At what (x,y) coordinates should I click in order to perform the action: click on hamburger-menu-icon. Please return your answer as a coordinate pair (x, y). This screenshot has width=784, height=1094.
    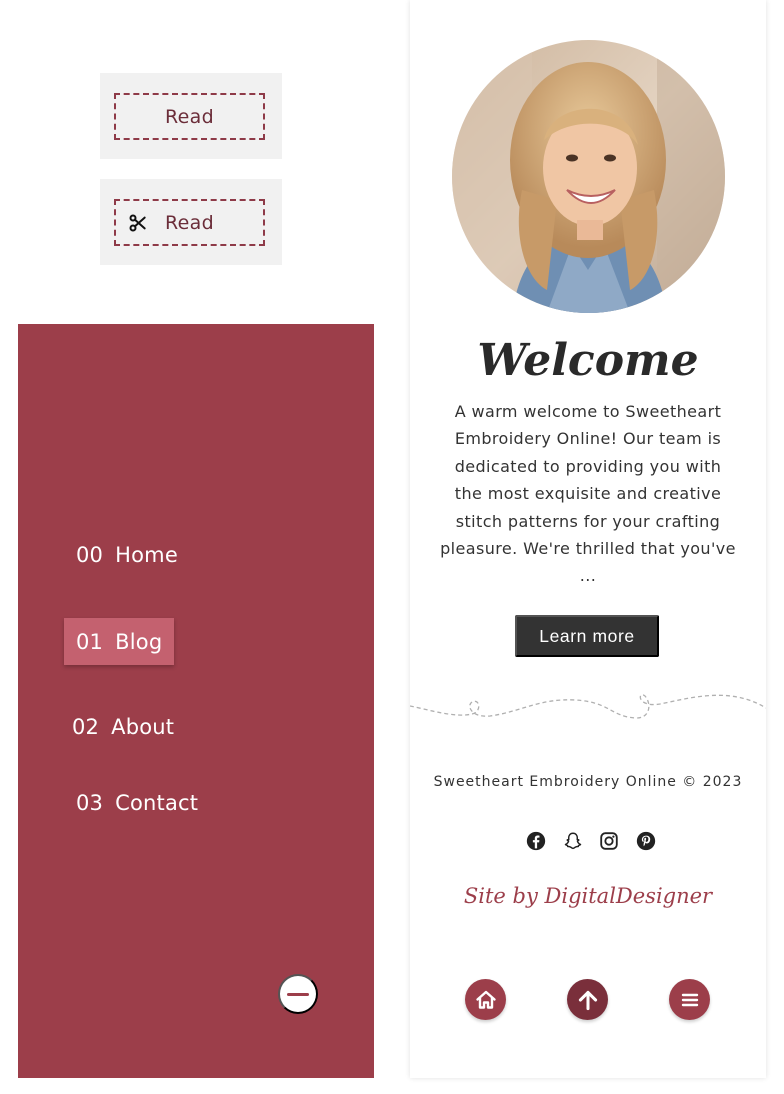
    Looking at the image, I should click on (689, 999).